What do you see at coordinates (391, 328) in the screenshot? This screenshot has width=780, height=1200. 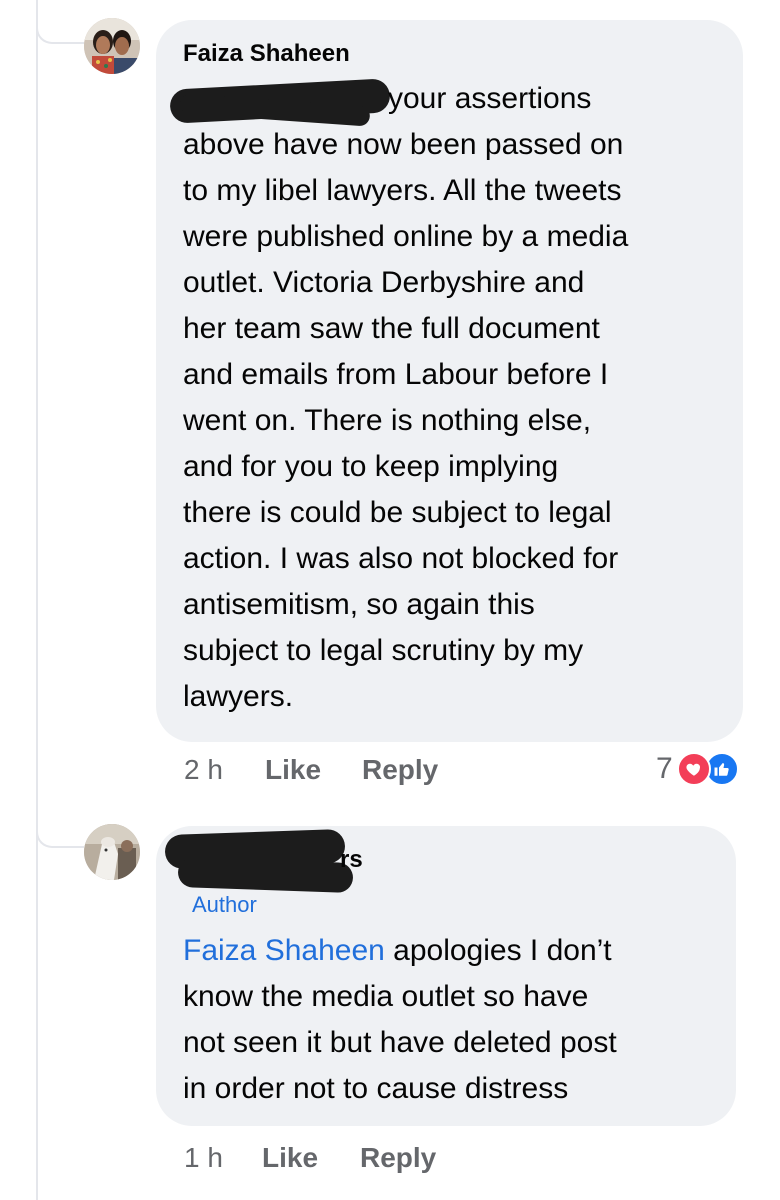 I see `comment-text-line: her team saw the full document` at bounding box center [391, 328].